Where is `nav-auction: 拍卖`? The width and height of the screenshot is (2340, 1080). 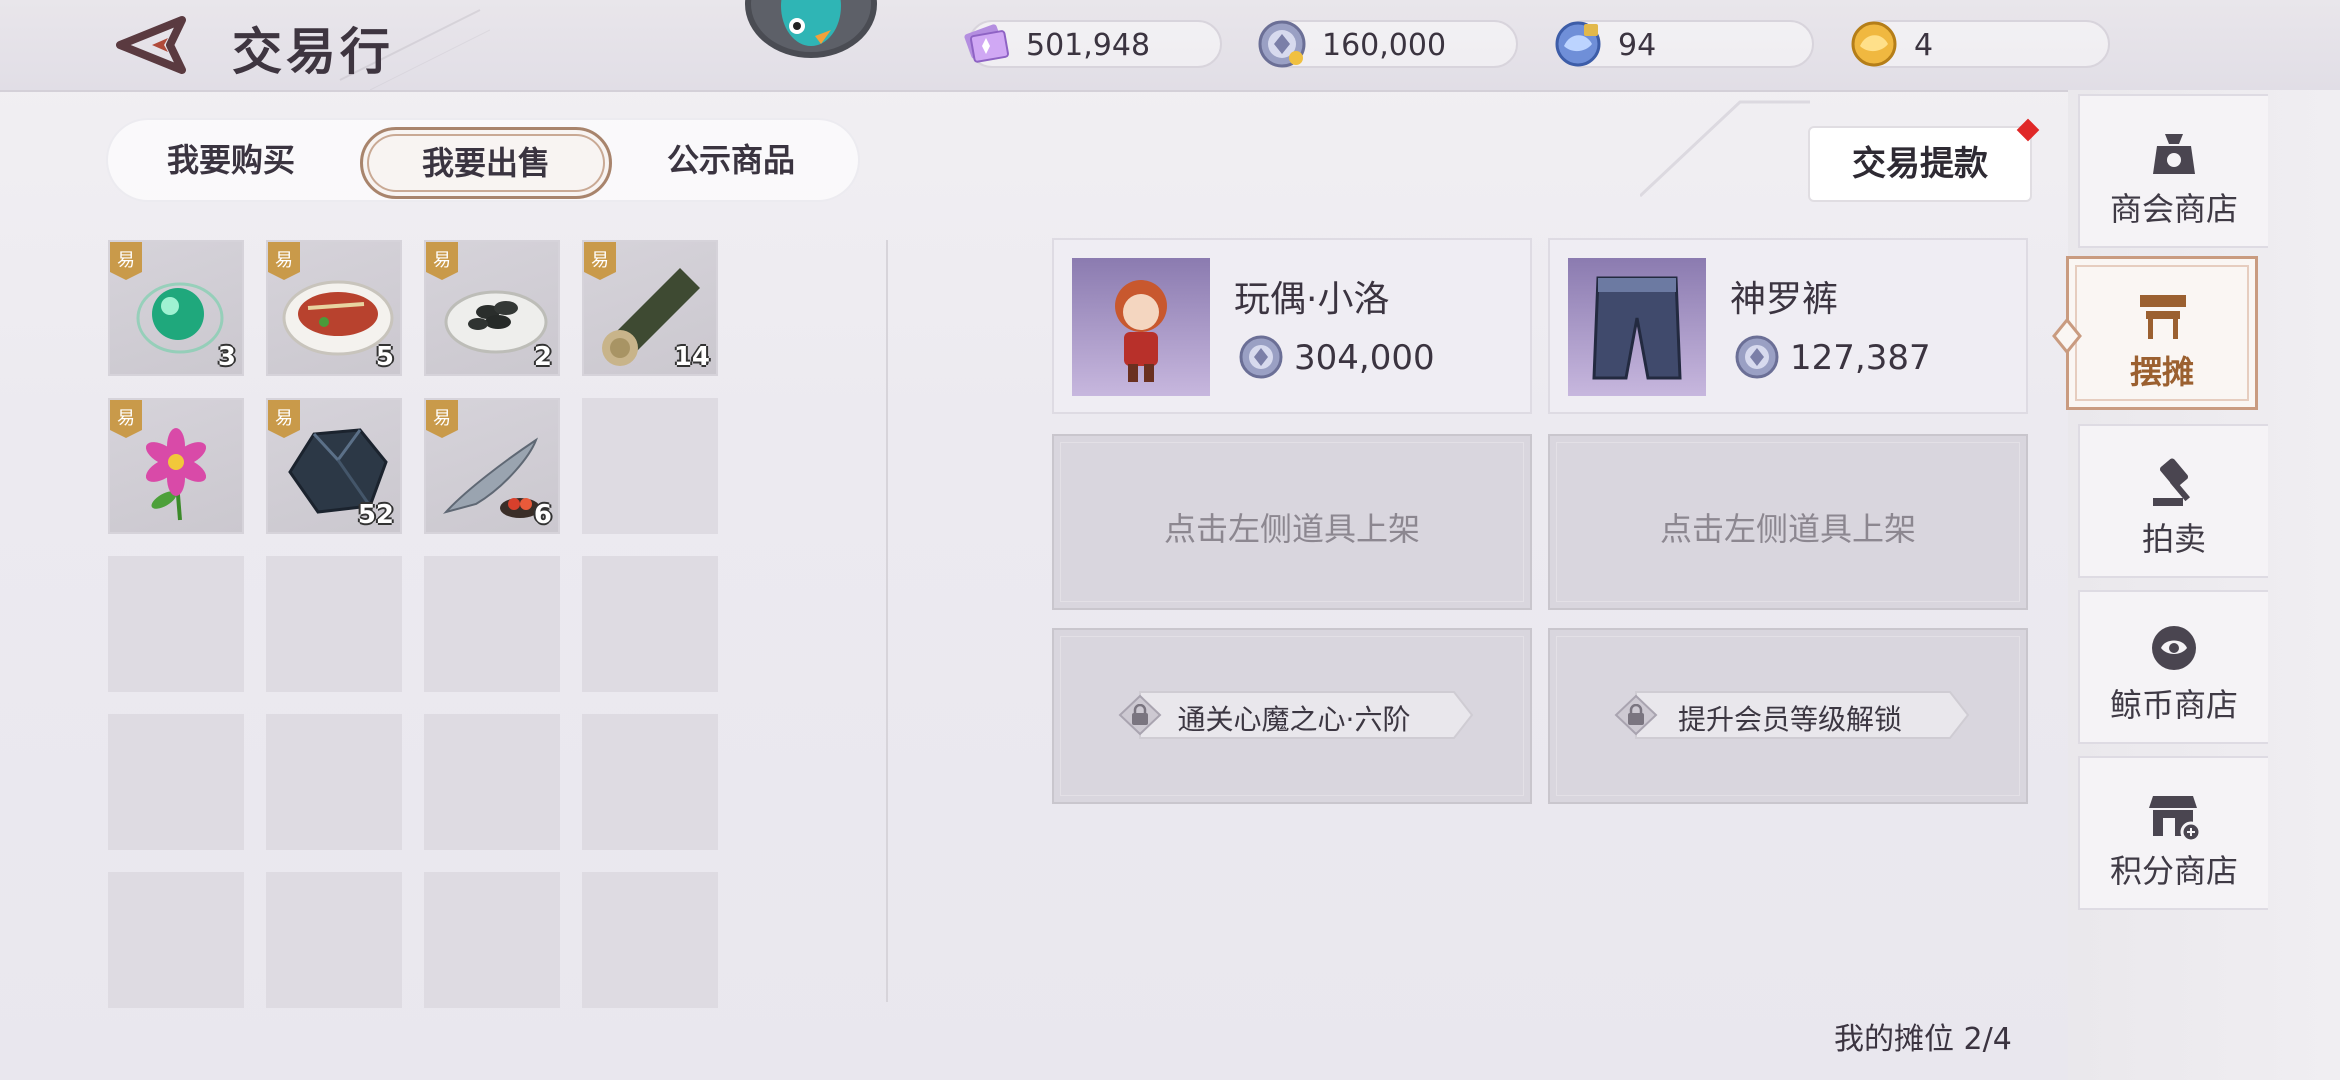 nav-auction: 拍卖 is located at coordinates (2173, 501).